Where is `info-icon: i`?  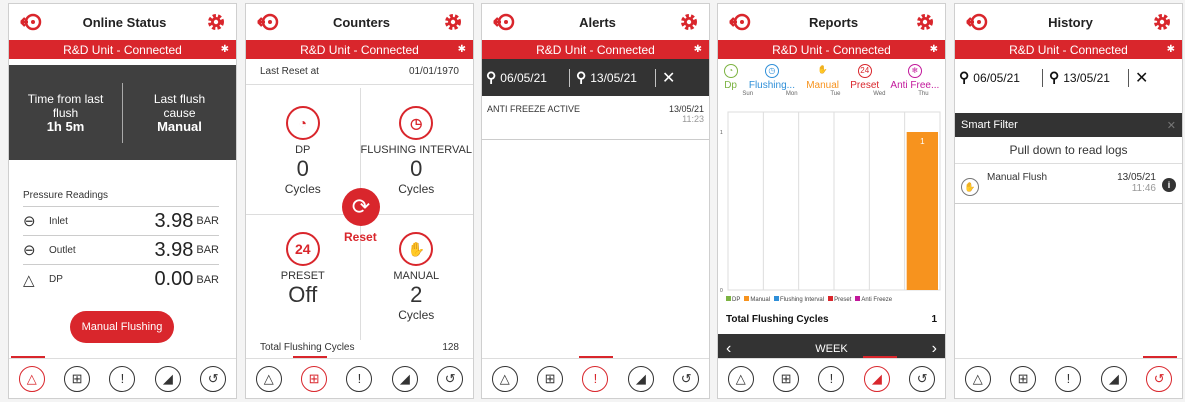 info-icon: i is located at coordinates (1169, 185).